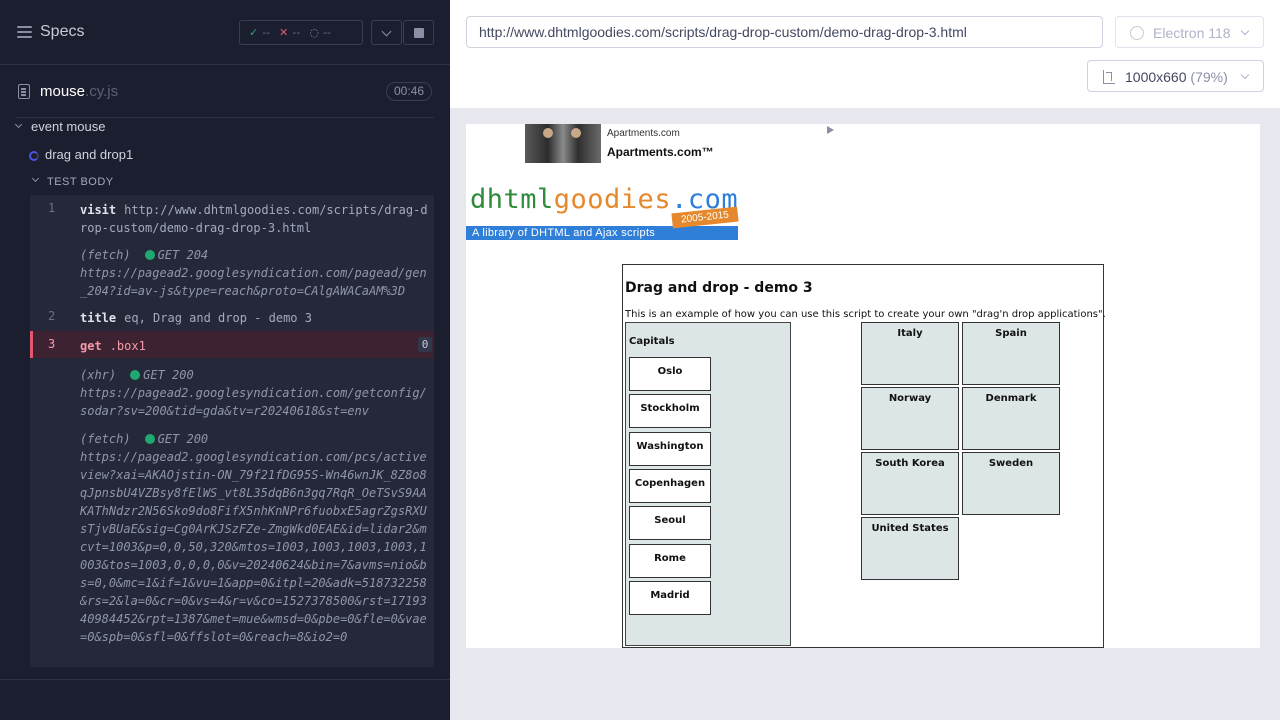  What do you see at coordinates (24, 32) in the screenshot?
I see `specs-list-icon` at bounding box center [24, 32].